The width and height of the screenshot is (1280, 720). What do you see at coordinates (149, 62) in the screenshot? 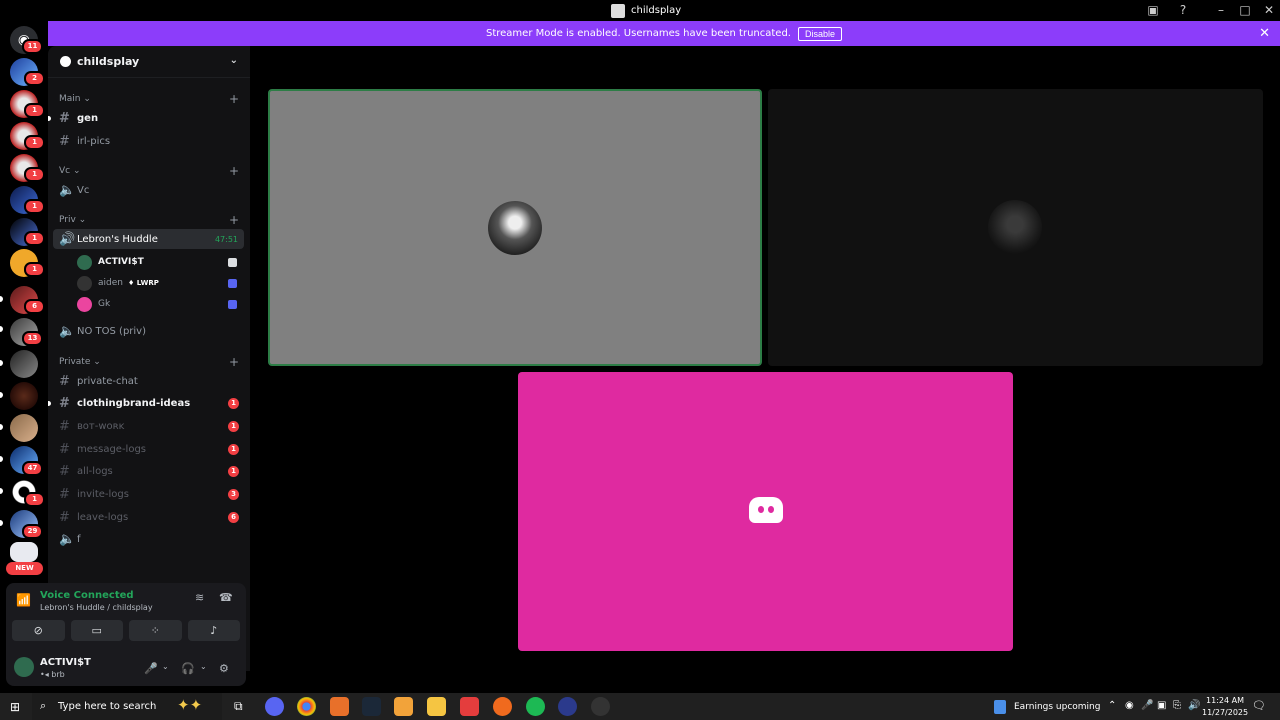
I see `guild-header: childsplay ⌄` at bounding box center [149, 62].